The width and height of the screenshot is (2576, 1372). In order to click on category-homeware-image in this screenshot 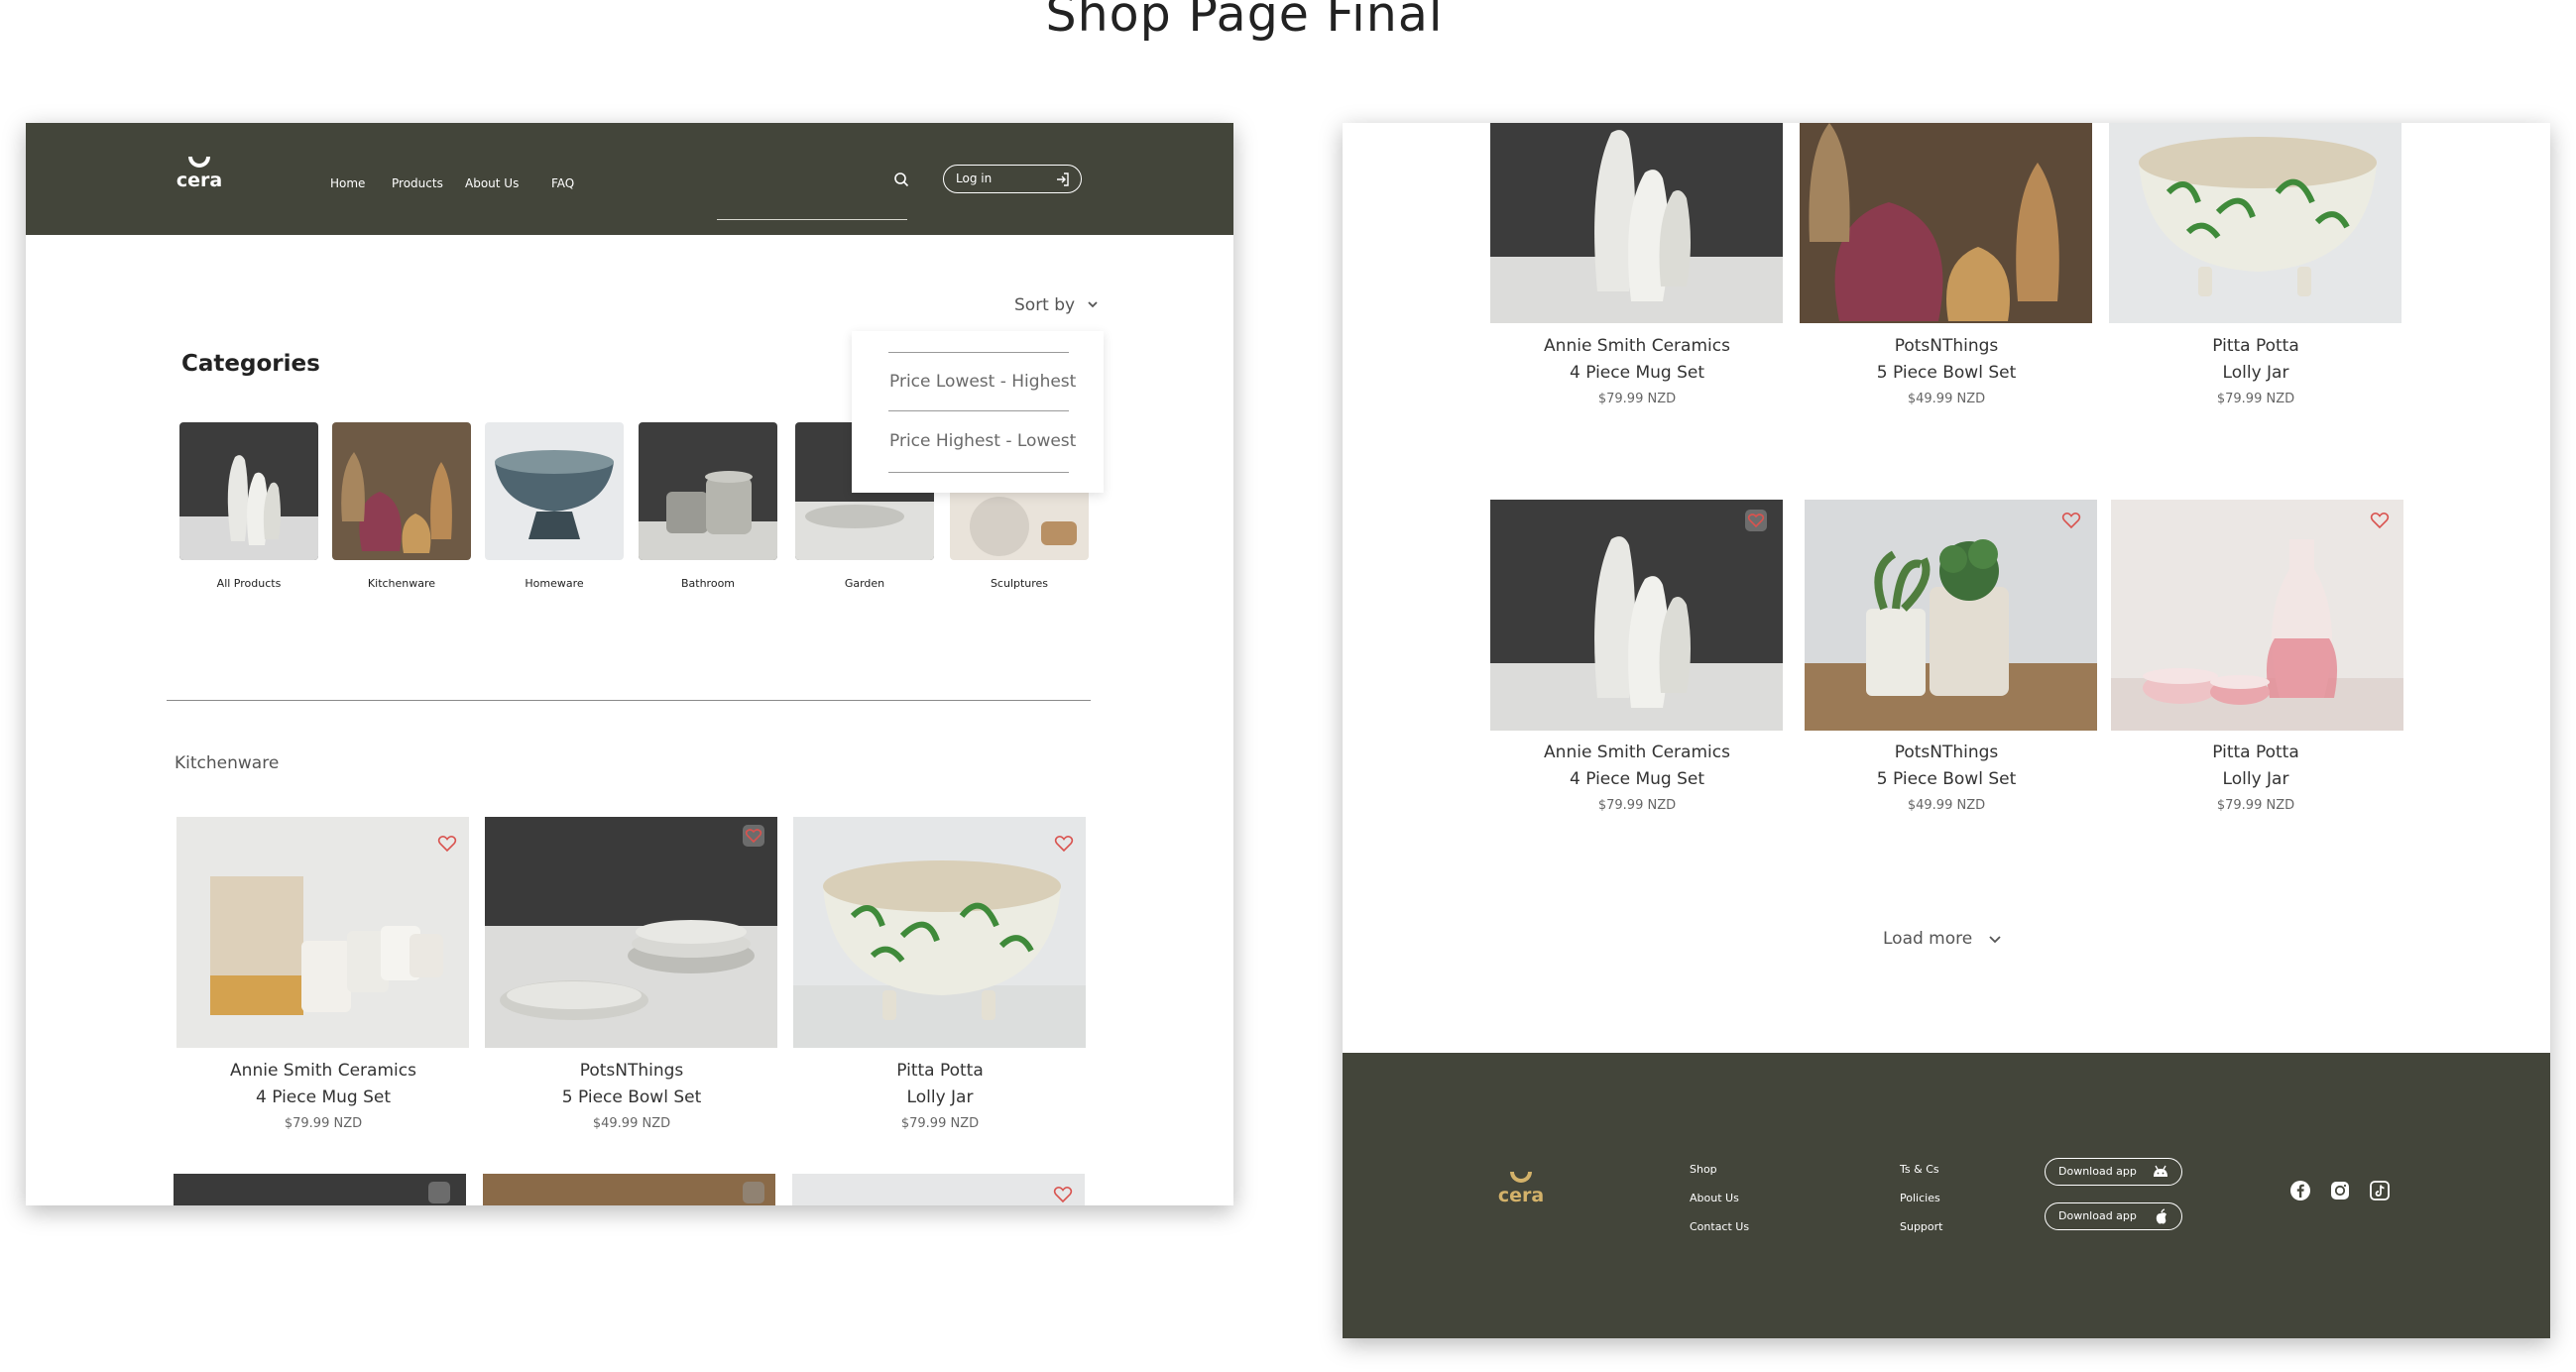, I will do `click(555, 491)`.